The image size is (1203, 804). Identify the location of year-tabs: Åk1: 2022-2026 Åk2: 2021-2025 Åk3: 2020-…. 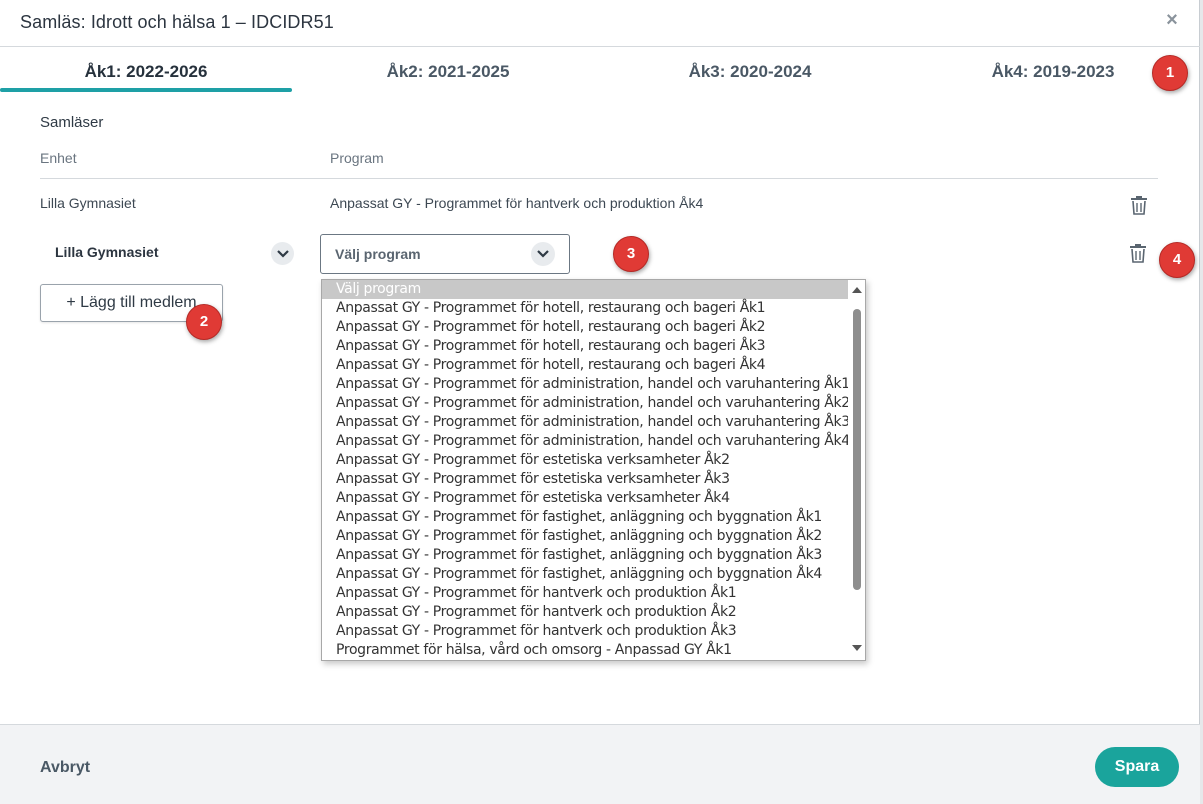
(600, 70).